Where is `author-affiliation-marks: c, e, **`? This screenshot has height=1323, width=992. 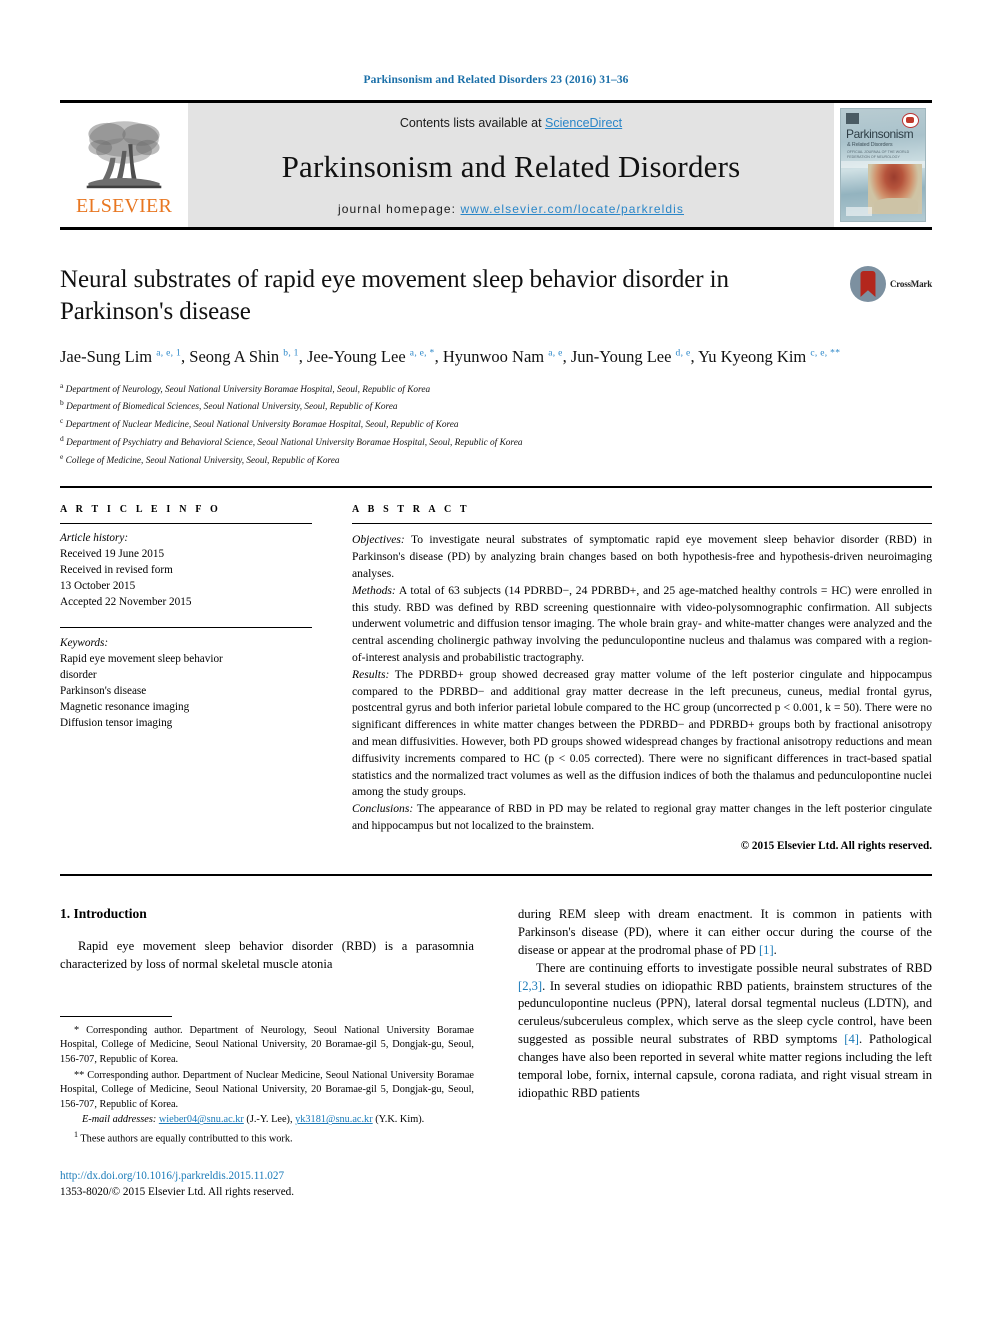 author-affiliation-marks: c, e, ** is located at coordinates (825, 353).